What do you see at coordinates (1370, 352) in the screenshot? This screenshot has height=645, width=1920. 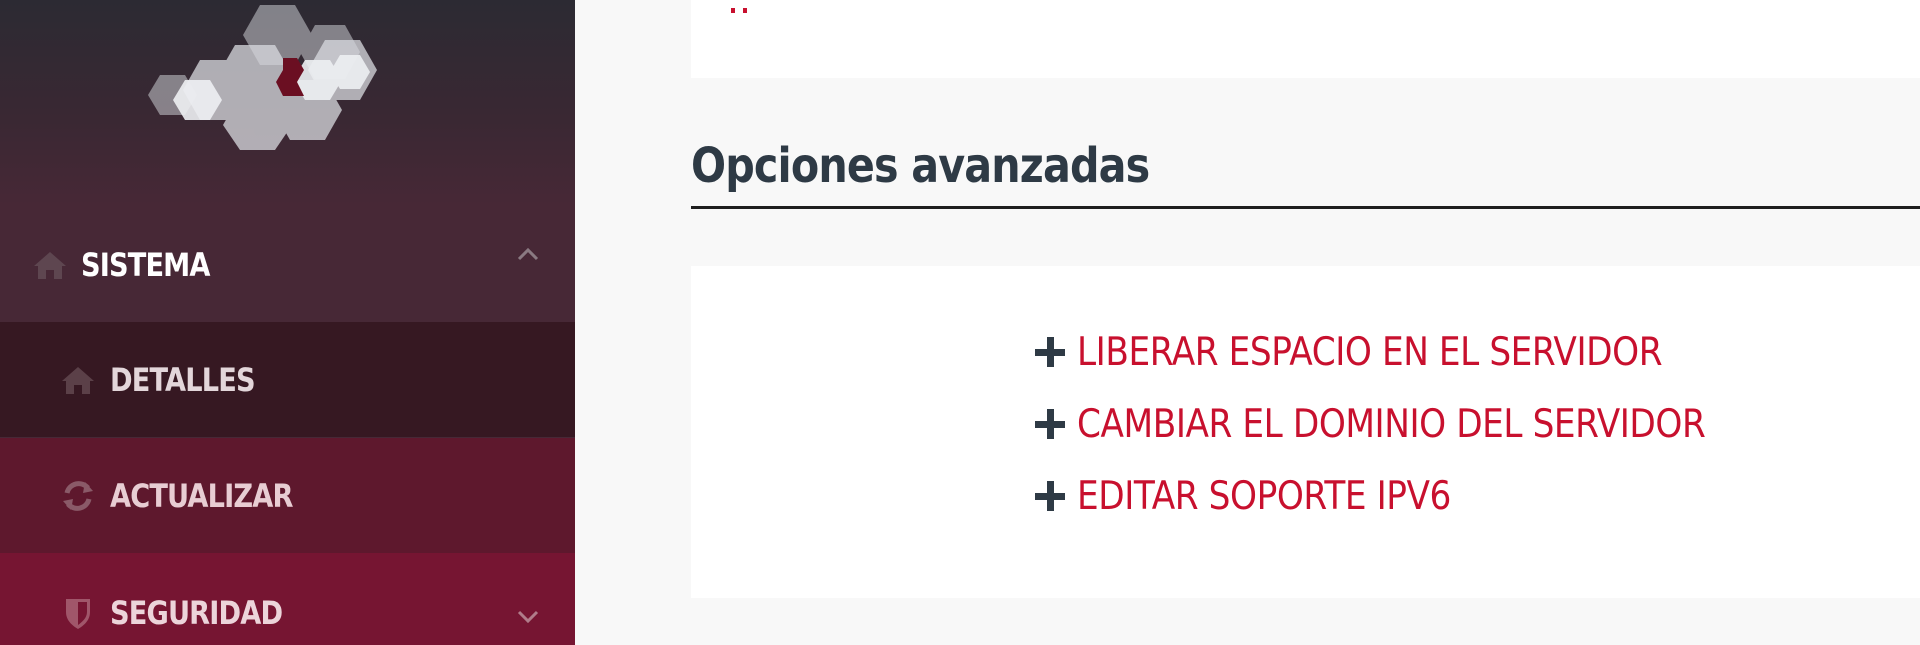 I see `option-label: LIBERAR ESPACIO EN EL SERVIDOR` at bounding box center [1370, 352].